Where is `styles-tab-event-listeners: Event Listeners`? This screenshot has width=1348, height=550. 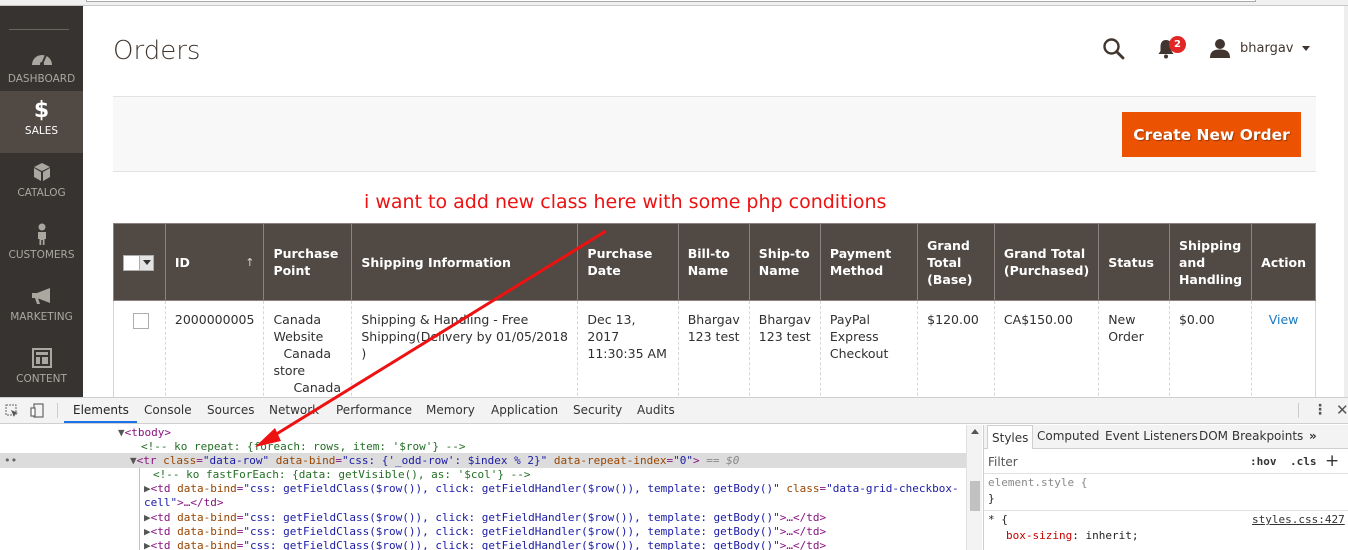 styles-tab-event-listeners: Event Listeners is located at coordinates (1151, 436).